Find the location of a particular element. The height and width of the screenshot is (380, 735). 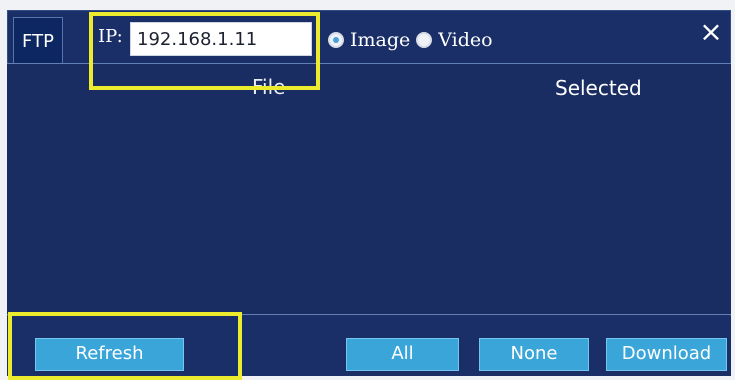

ip-label: IP: is located at coordinates (110, 36).